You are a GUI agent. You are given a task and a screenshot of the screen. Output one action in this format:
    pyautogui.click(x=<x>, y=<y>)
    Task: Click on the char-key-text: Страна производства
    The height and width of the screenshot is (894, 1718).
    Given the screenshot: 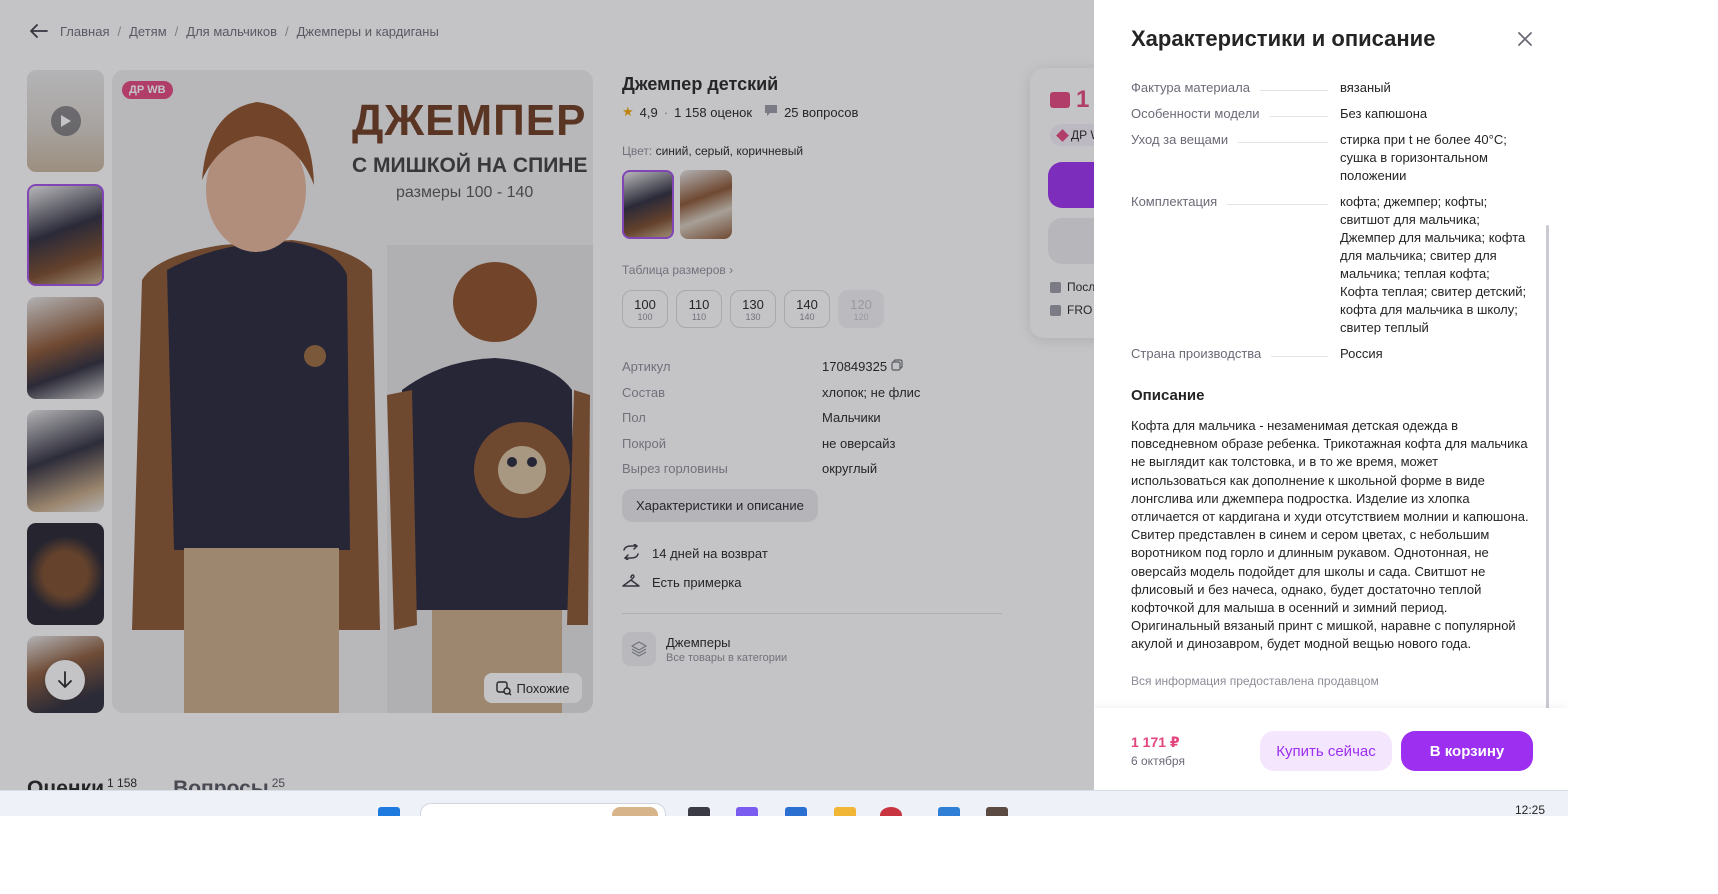 What is the action you would take?
    pyautogui.click(x=1196, y=353)
    